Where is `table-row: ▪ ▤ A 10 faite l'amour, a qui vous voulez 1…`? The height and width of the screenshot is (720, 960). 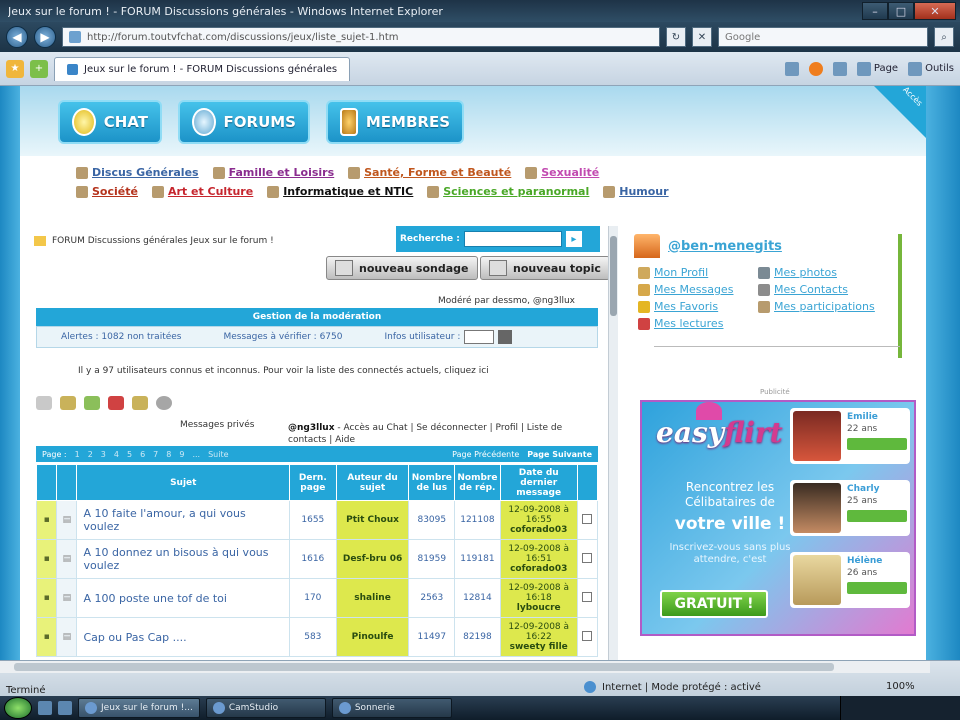 table-row: ▪ ▤ A 10 faite l'amour, a qui vous voulez 1… is located at coordinates (317, 520).